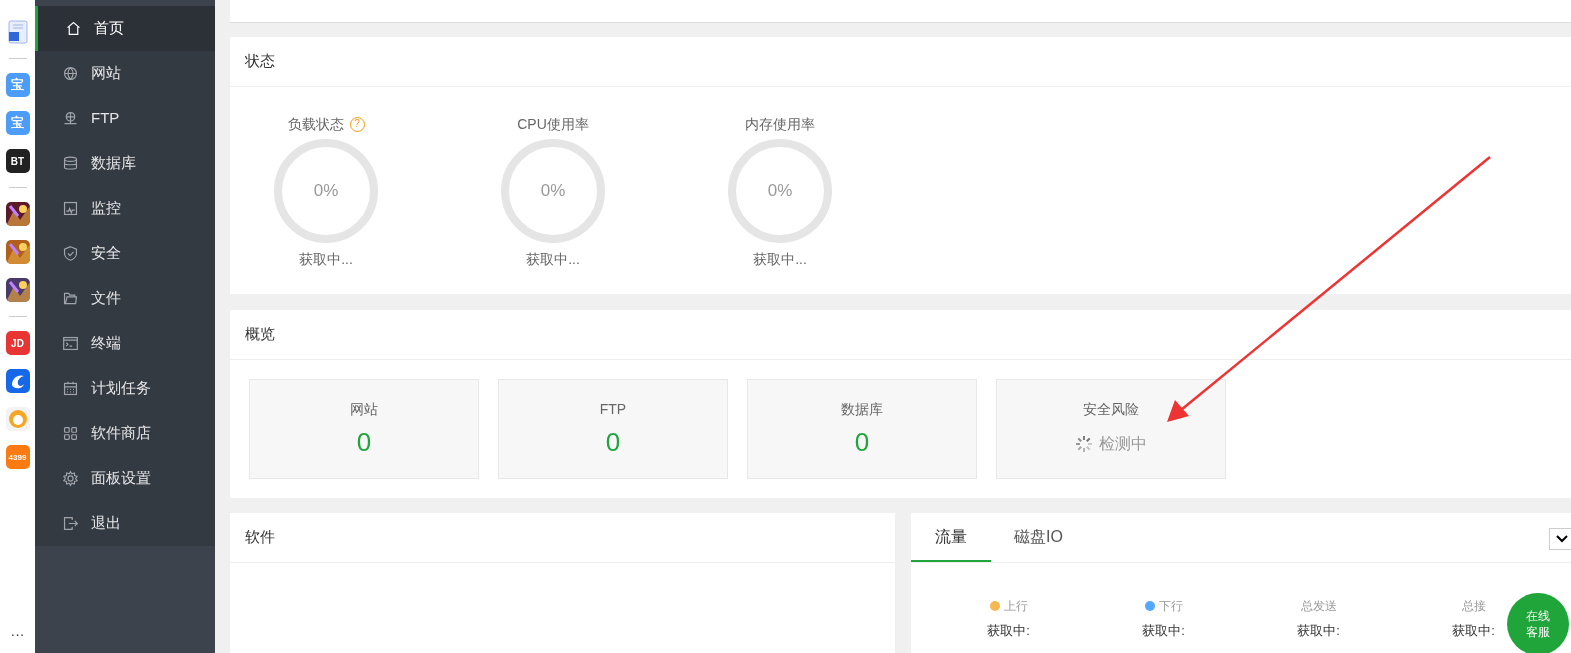 The image size is (1571, 653). What do you see at coordinates (70, 433) in the screenshot?
I see `grid-icon` at bounding box center [70, 433].